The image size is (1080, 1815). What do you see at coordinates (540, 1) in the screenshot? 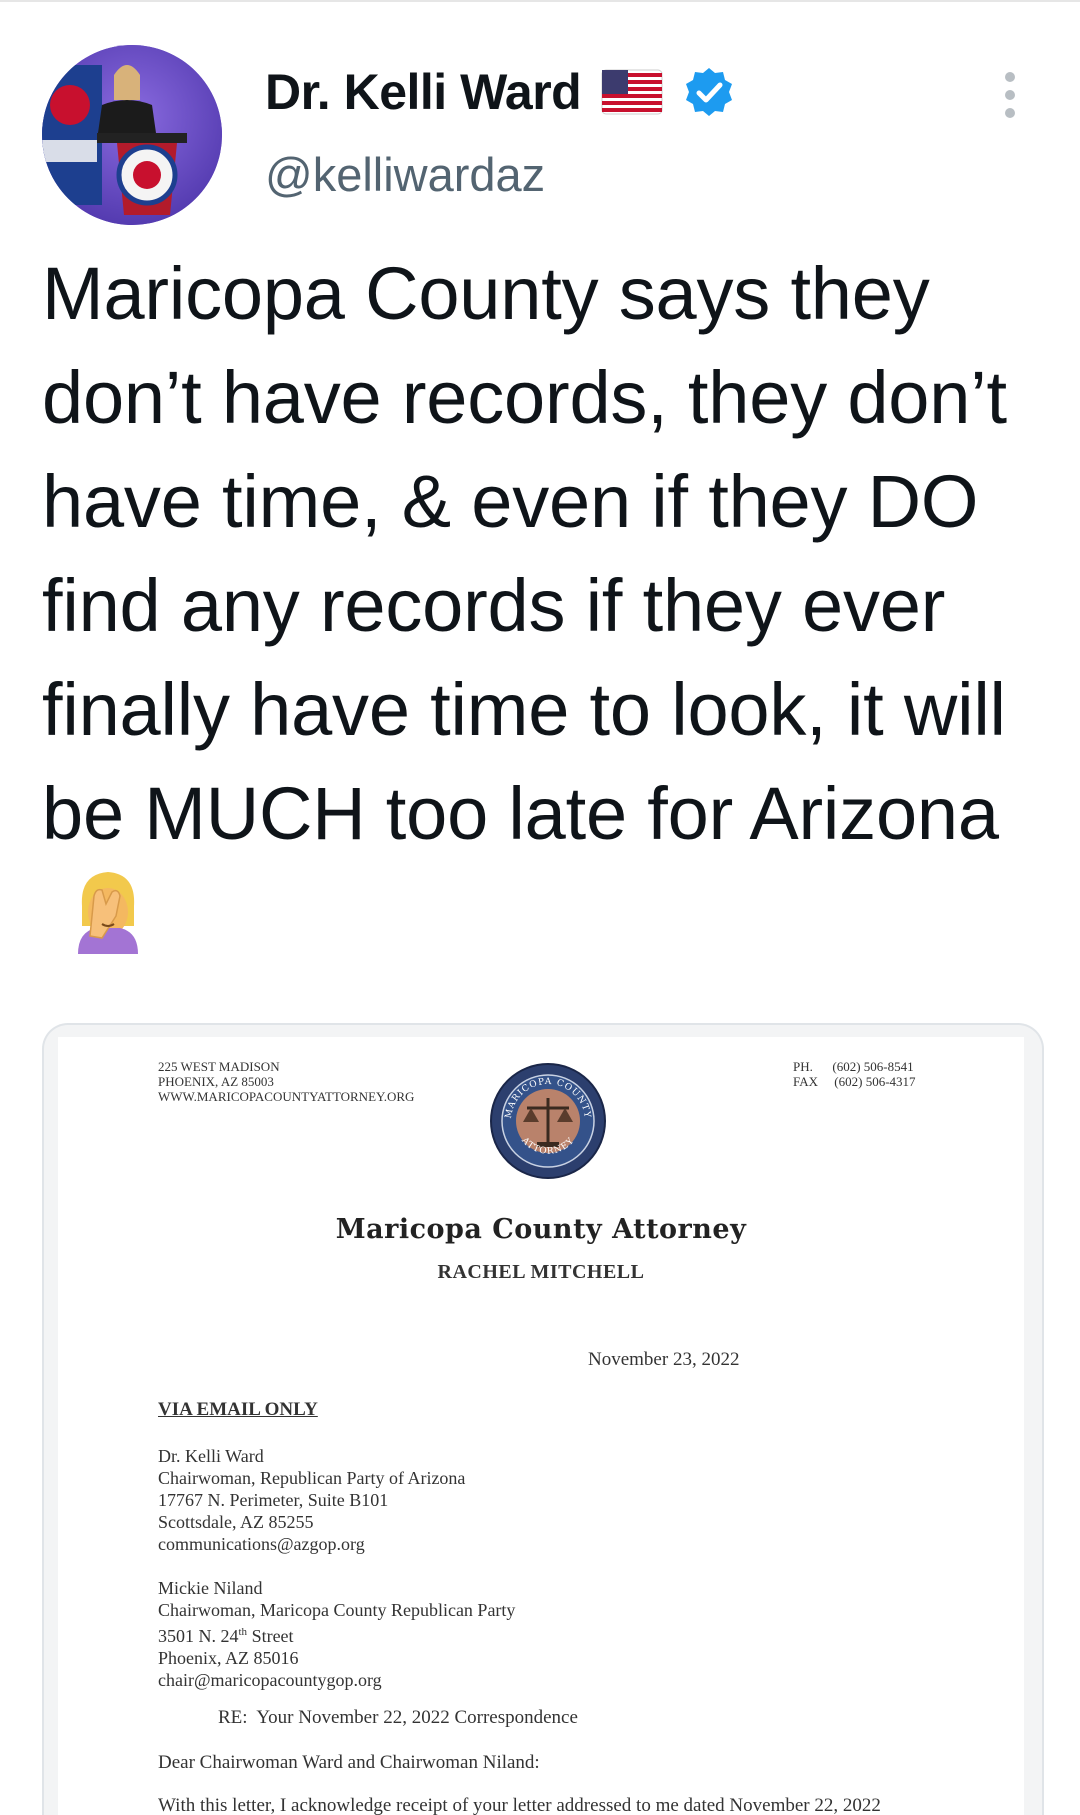
I see `top-divider` at bounding box center [540, 1].